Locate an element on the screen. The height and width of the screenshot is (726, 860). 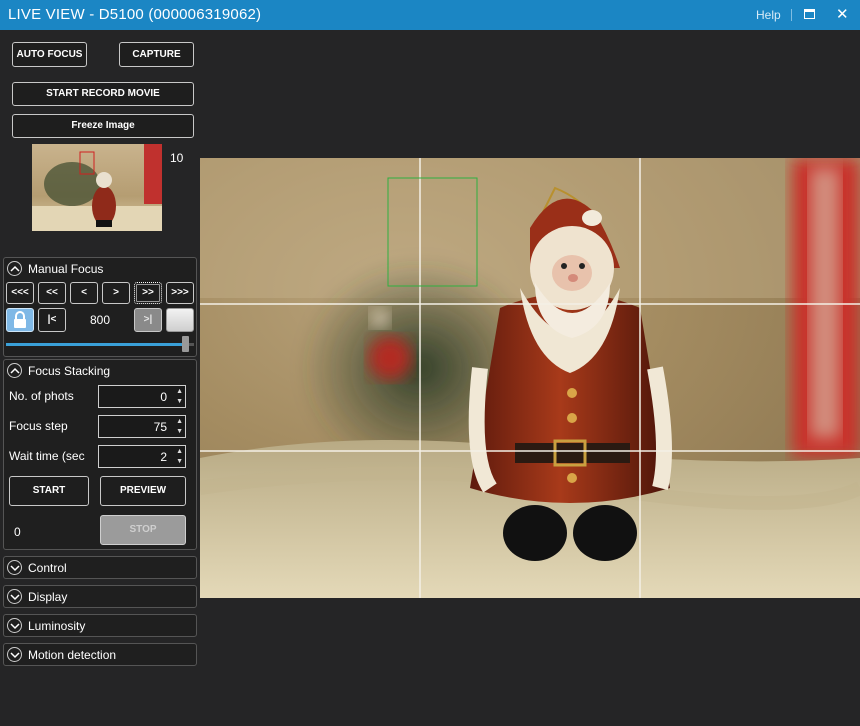
focus-first-button: |< is located at coordinates (52, 320).